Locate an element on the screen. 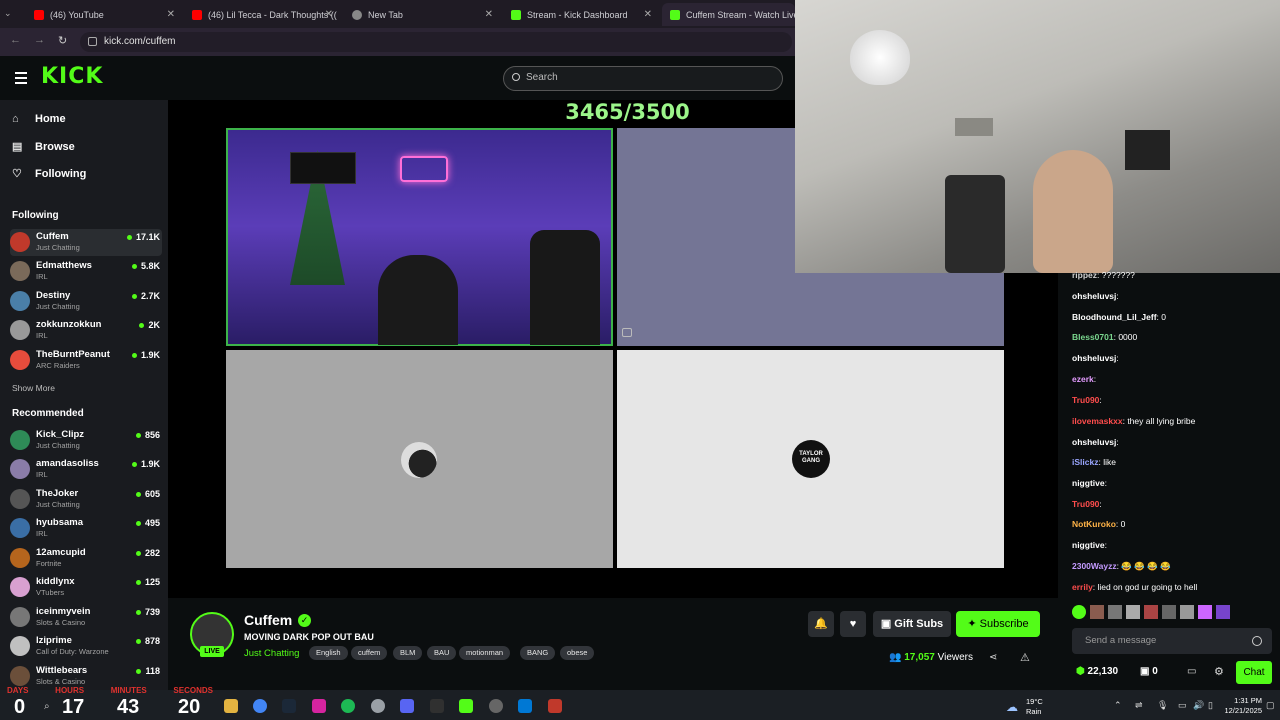 This screenshot has width=1280, height=720. back-icon: ← is located at coordinates (15, 40).